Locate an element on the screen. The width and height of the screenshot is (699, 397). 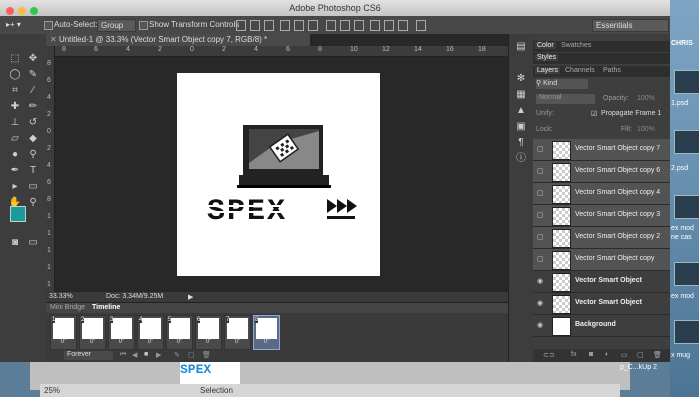
new-layer-icon: ▢ is located at coordinates (640, 355).